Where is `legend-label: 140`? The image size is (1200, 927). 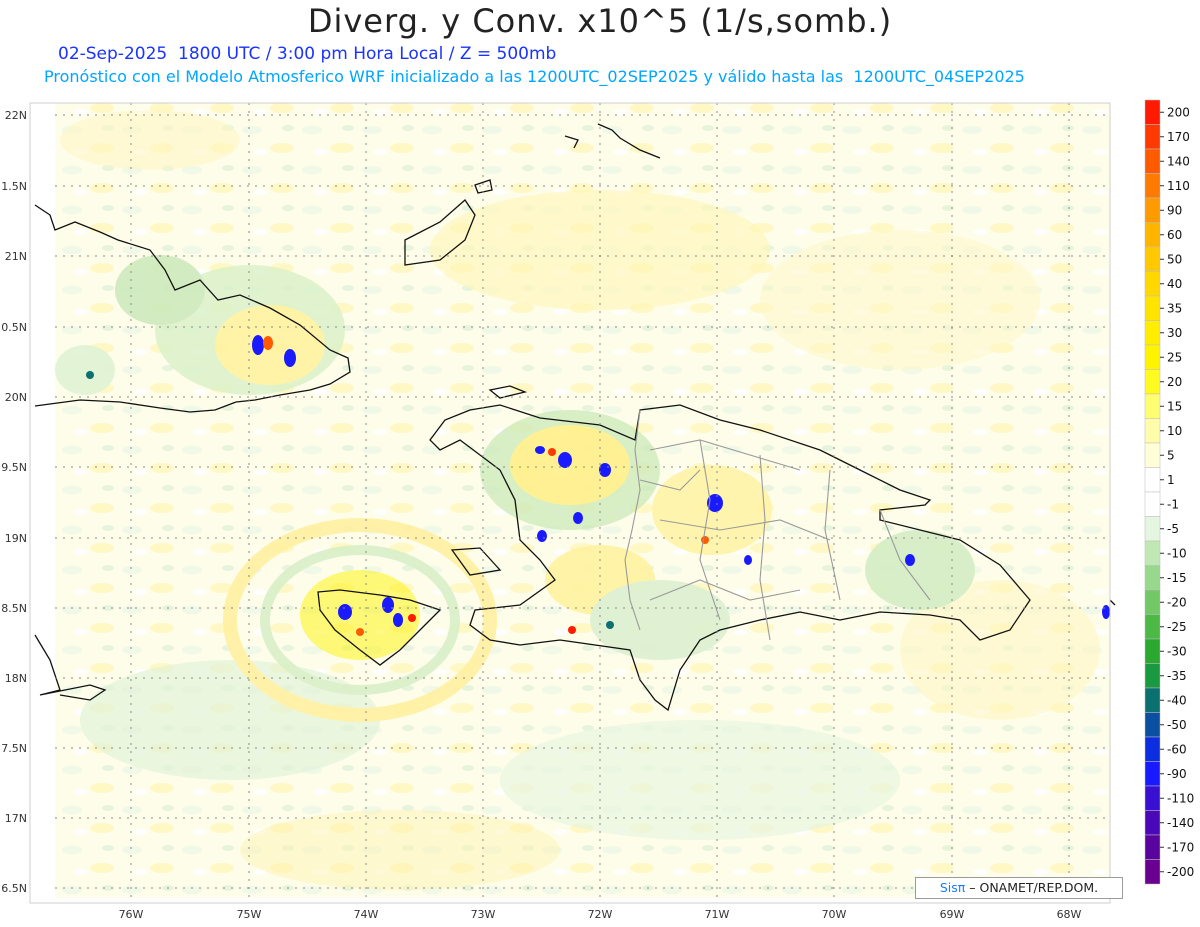 legend-label: 140 is located at coordinates (1178, 161).